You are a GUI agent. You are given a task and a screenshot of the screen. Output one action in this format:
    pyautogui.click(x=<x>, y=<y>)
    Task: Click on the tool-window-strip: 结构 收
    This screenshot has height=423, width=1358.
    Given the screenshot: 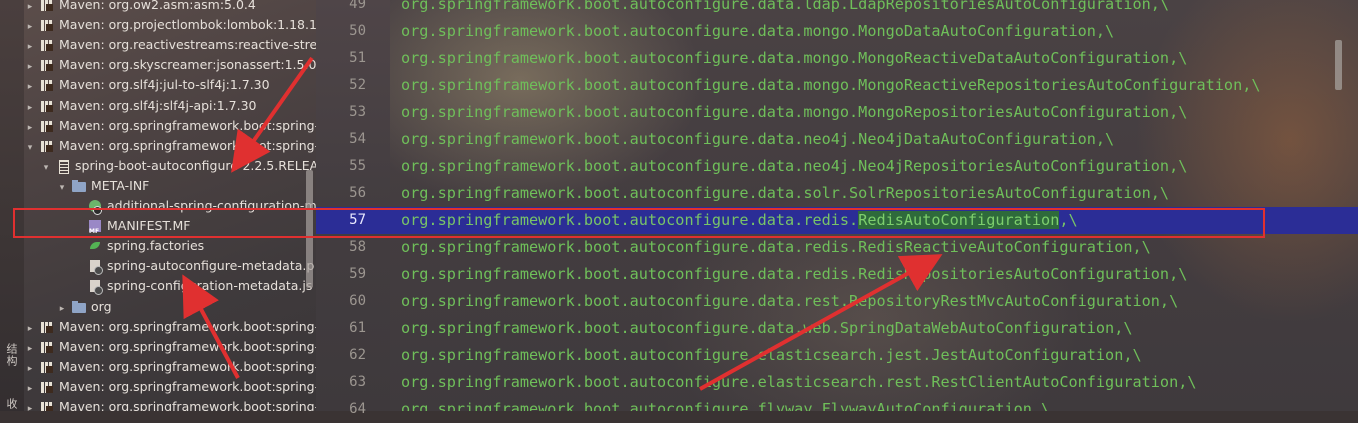 What is the action you would take?
    pyautogui.click(x=12, y=205)
    